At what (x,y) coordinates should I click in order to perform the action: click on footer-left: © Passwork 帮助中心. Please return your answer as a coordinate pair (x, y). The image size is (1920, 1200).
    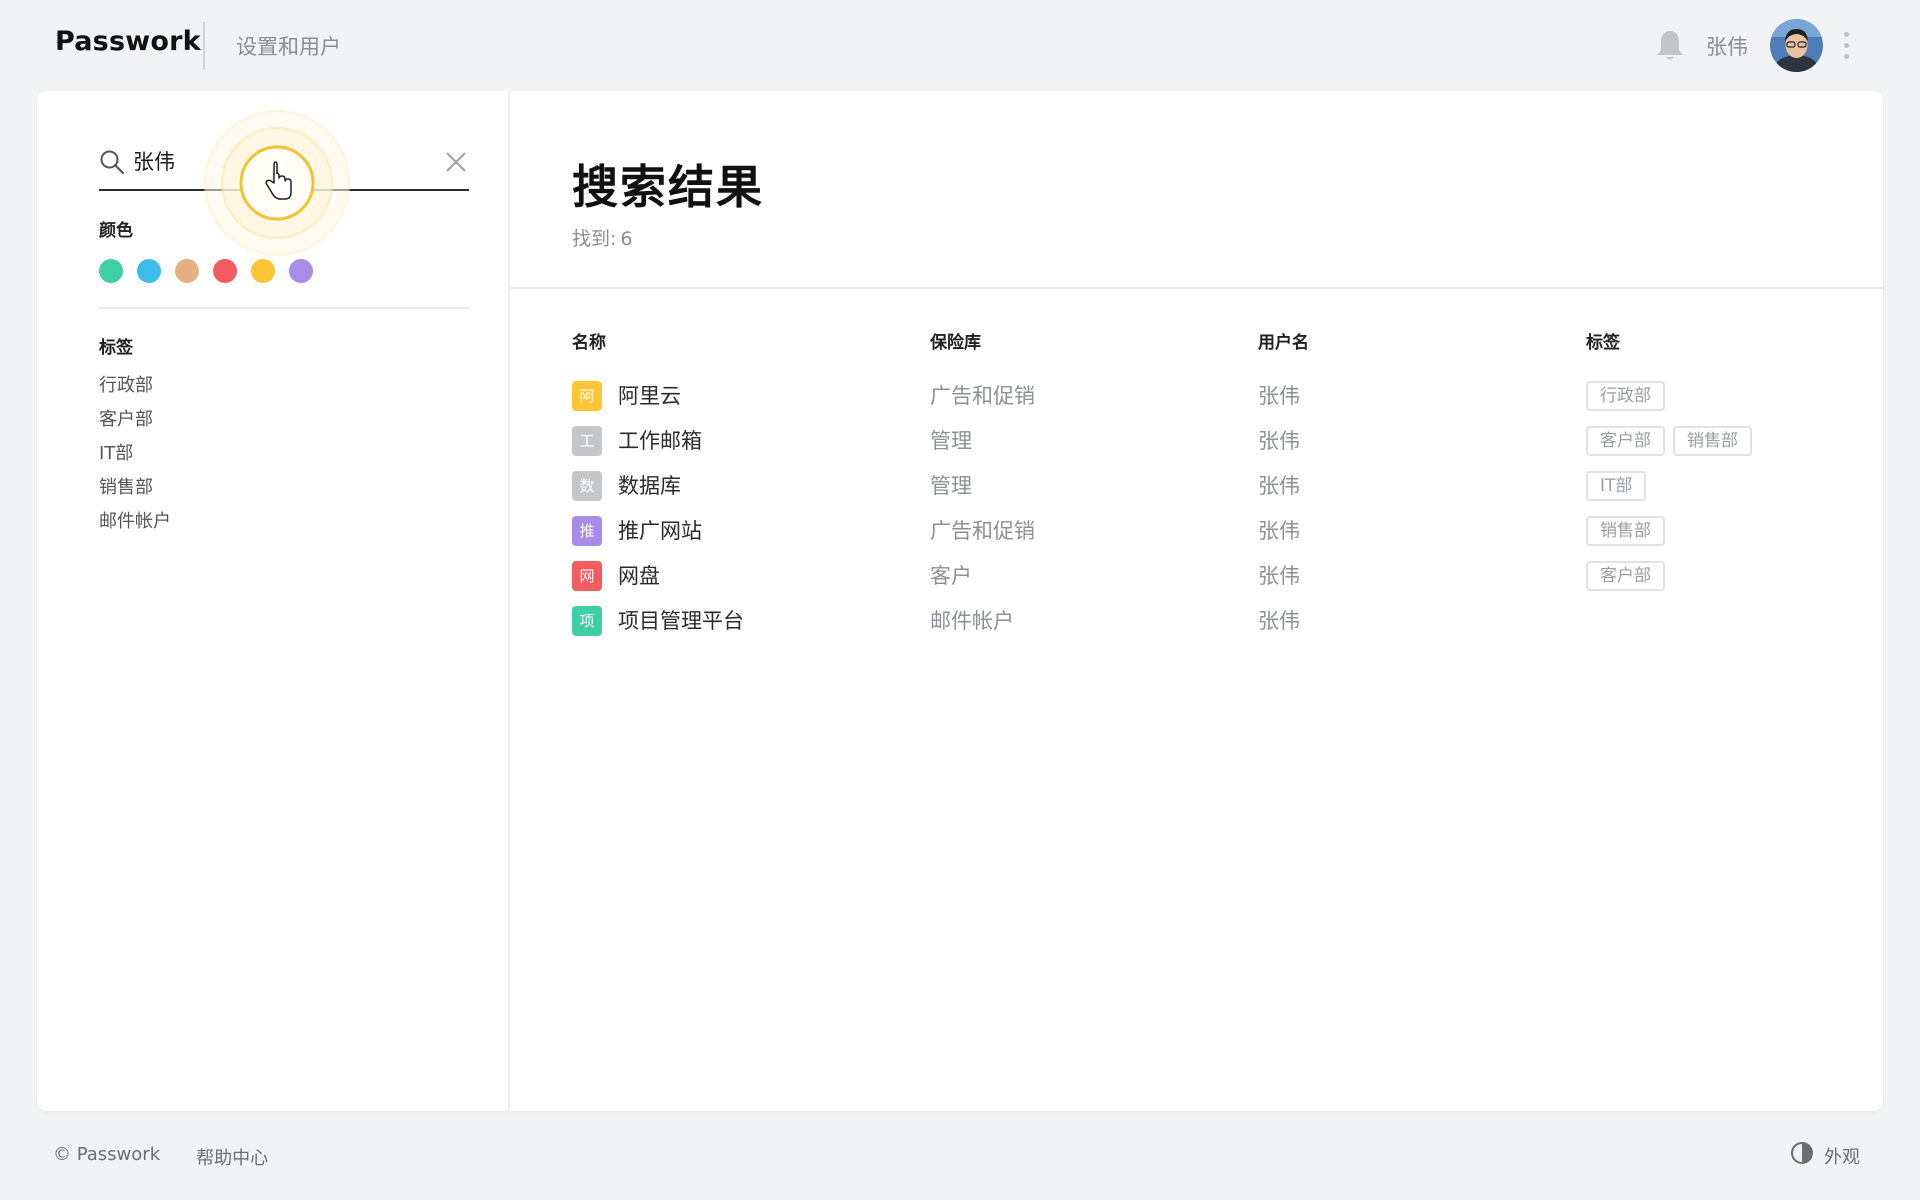
    Looking at the image, I should click on (160, 1157).